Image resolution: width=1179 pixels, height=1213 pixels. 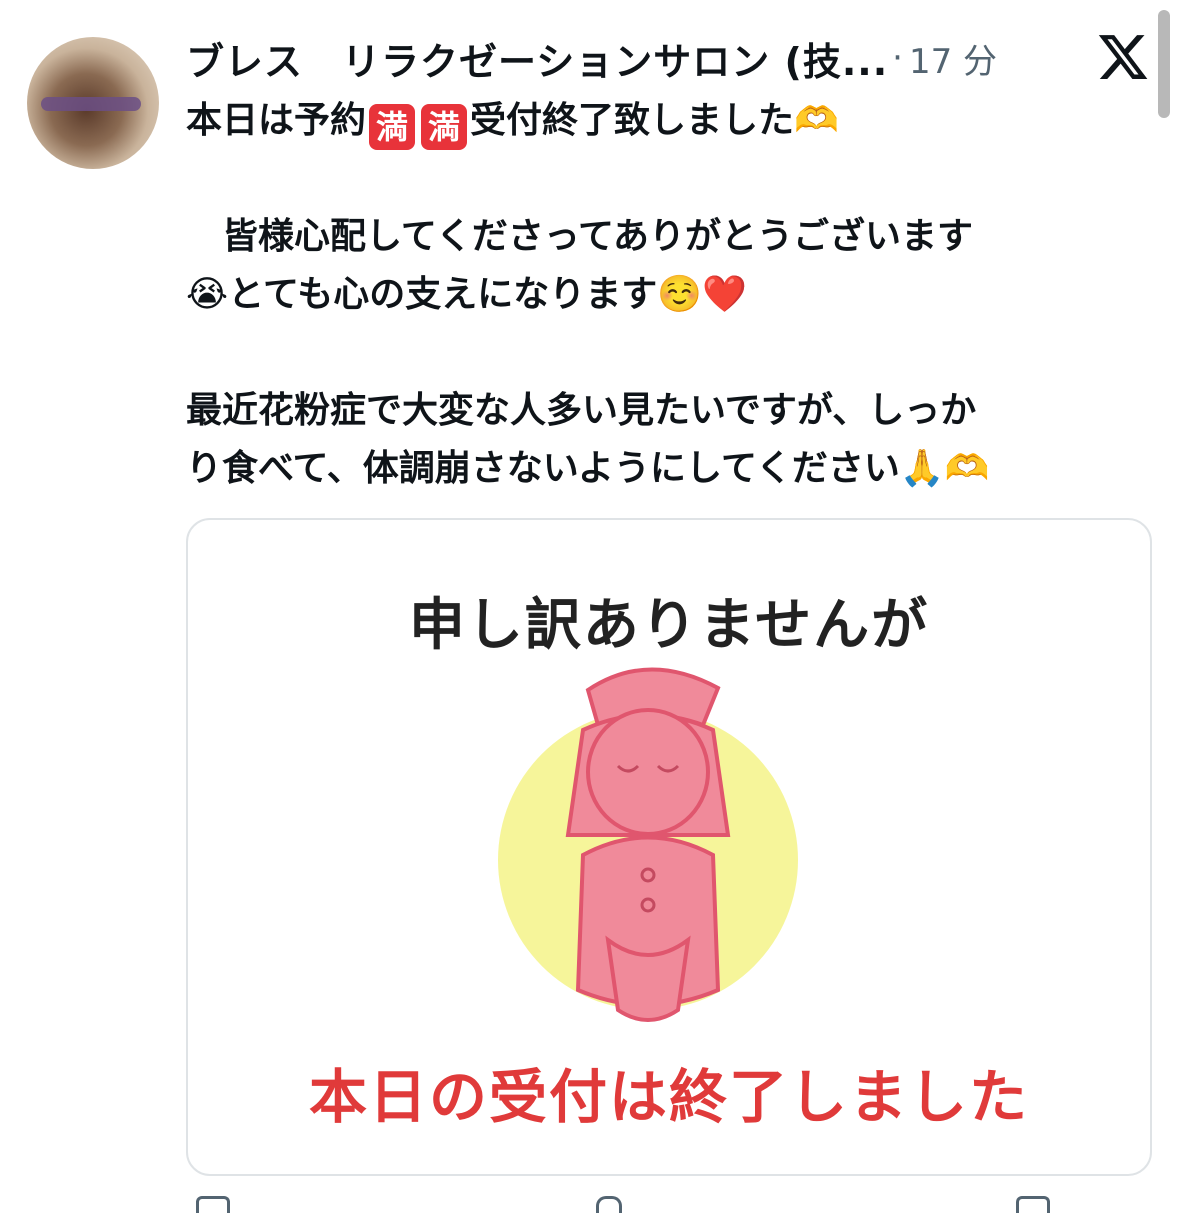 What do you see at coordinates (922, 468) in the screenshot?
I see `praying-hands-icon: 🙏` at bounding box center [922, 468].